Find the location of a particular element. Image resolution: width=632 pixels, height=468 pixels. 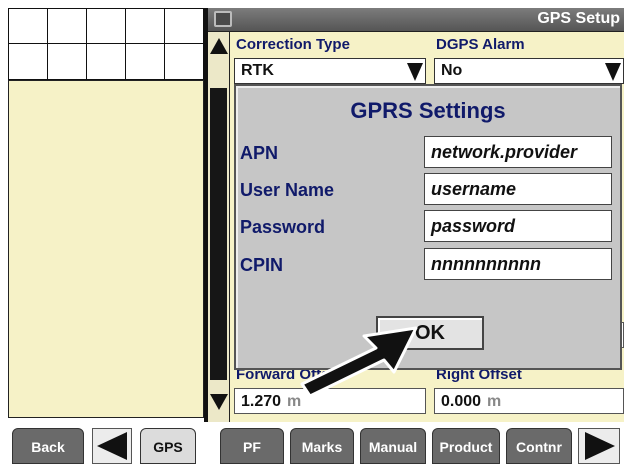

pointer-arrow-icon is located at coordinates (359, 362).